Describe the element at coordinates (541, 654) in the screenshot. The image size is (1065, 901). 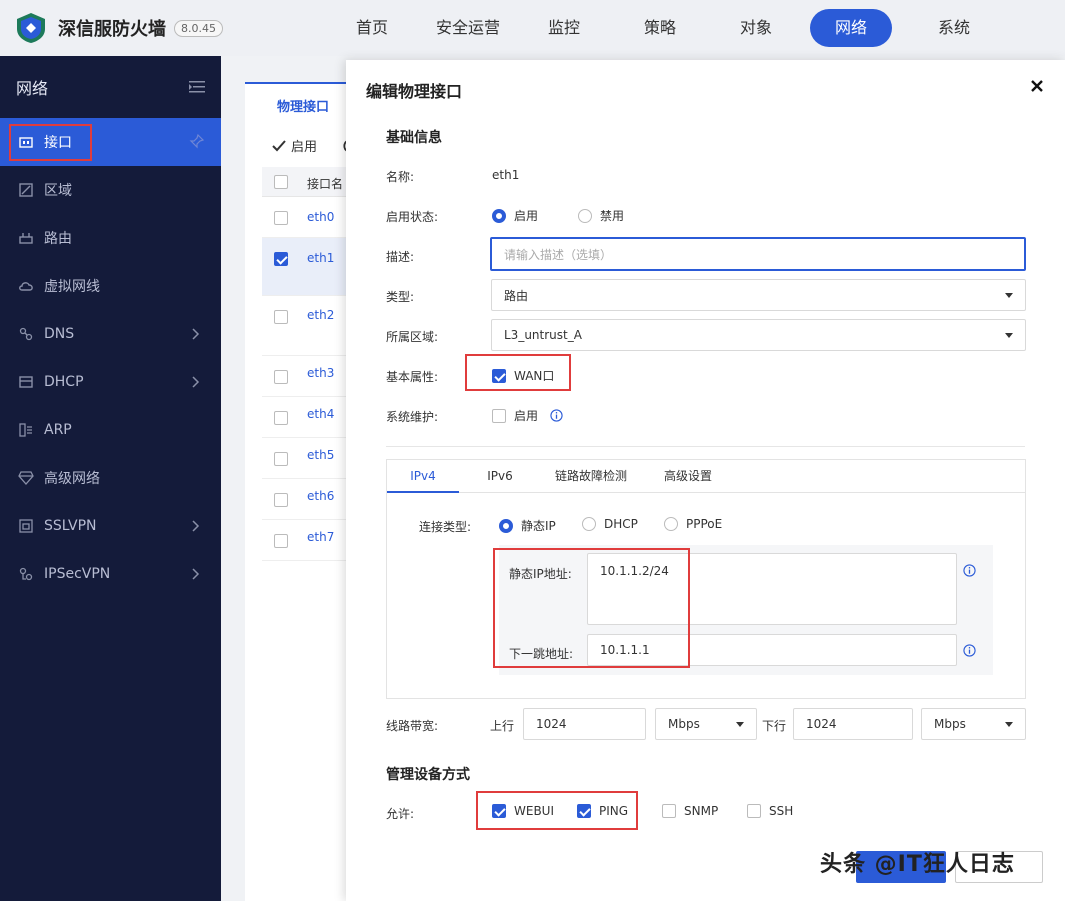
I see `gateway-label: 下一跳地址:` at that location.